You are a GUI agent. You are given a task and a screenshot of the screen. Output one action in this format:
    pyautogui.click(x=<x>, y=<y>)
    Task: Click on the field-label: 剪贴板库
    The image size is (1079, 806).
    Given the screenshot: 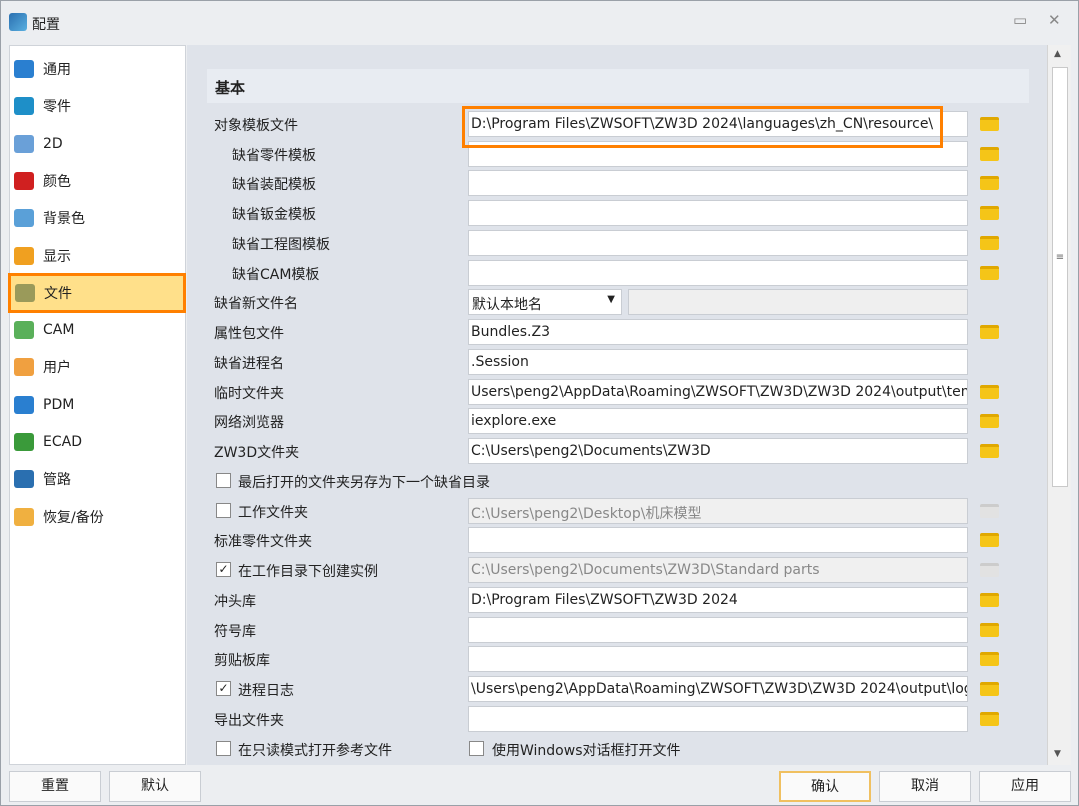 What is the action you would take?
    pyautogui.click(x=242, y=661)
    